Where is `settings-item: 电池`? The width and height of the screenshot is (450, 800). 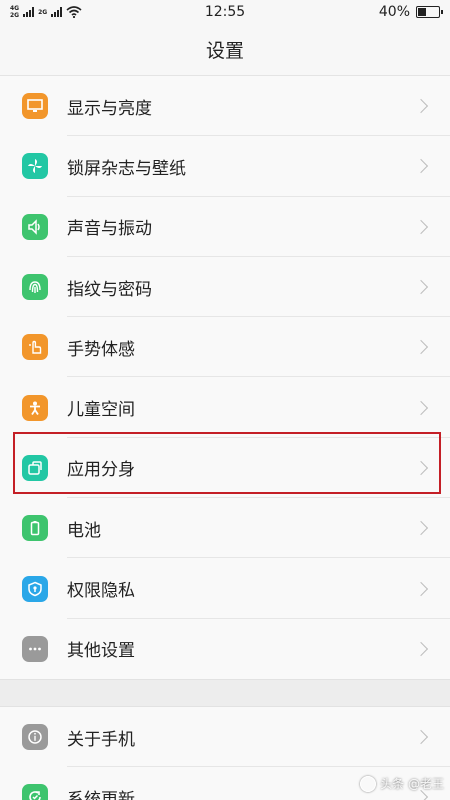 settings-item: 电池 is located at coordinates (225, 528).